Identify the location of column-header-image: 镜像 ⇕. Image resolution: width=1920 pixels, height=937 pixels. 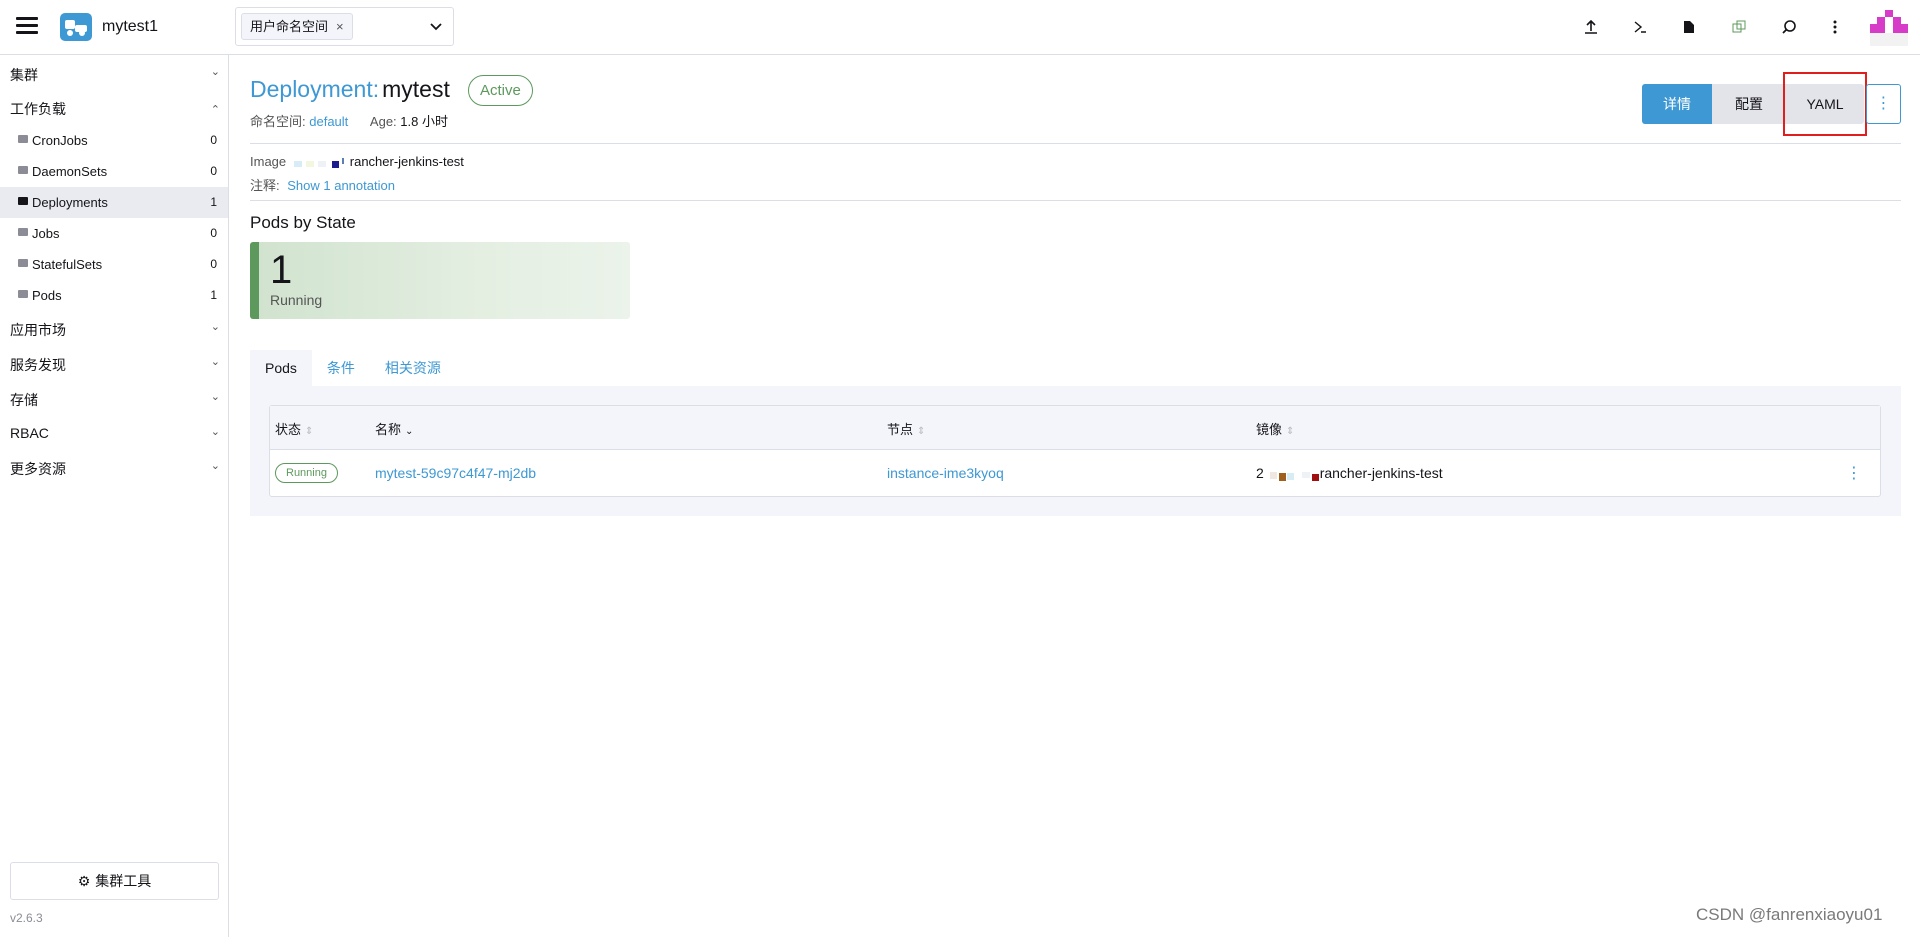
(1275, 428).